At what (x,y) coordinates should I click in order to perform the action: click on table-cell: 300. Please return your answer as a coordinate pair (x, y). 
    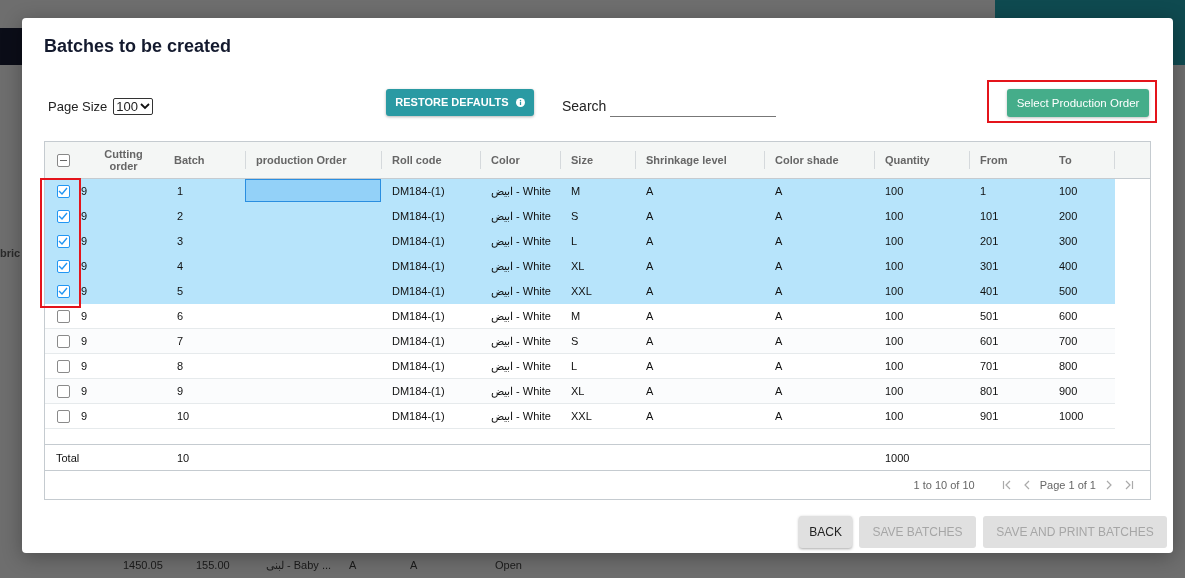
    Looking at the image, I should click on (1068, 241).